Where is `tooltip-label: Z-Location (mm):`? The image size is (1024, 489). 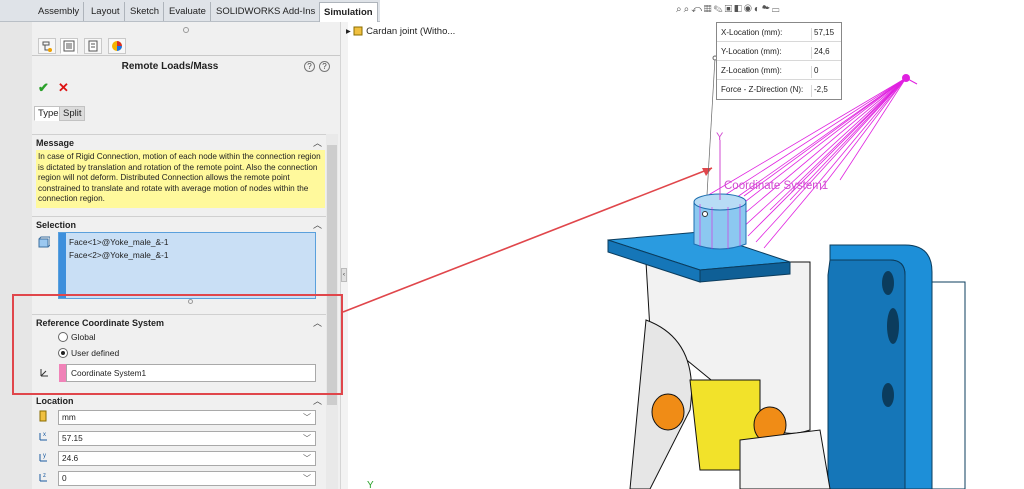
tooltip-label: Z-Location (mm): is located at coordinates (751, 70).